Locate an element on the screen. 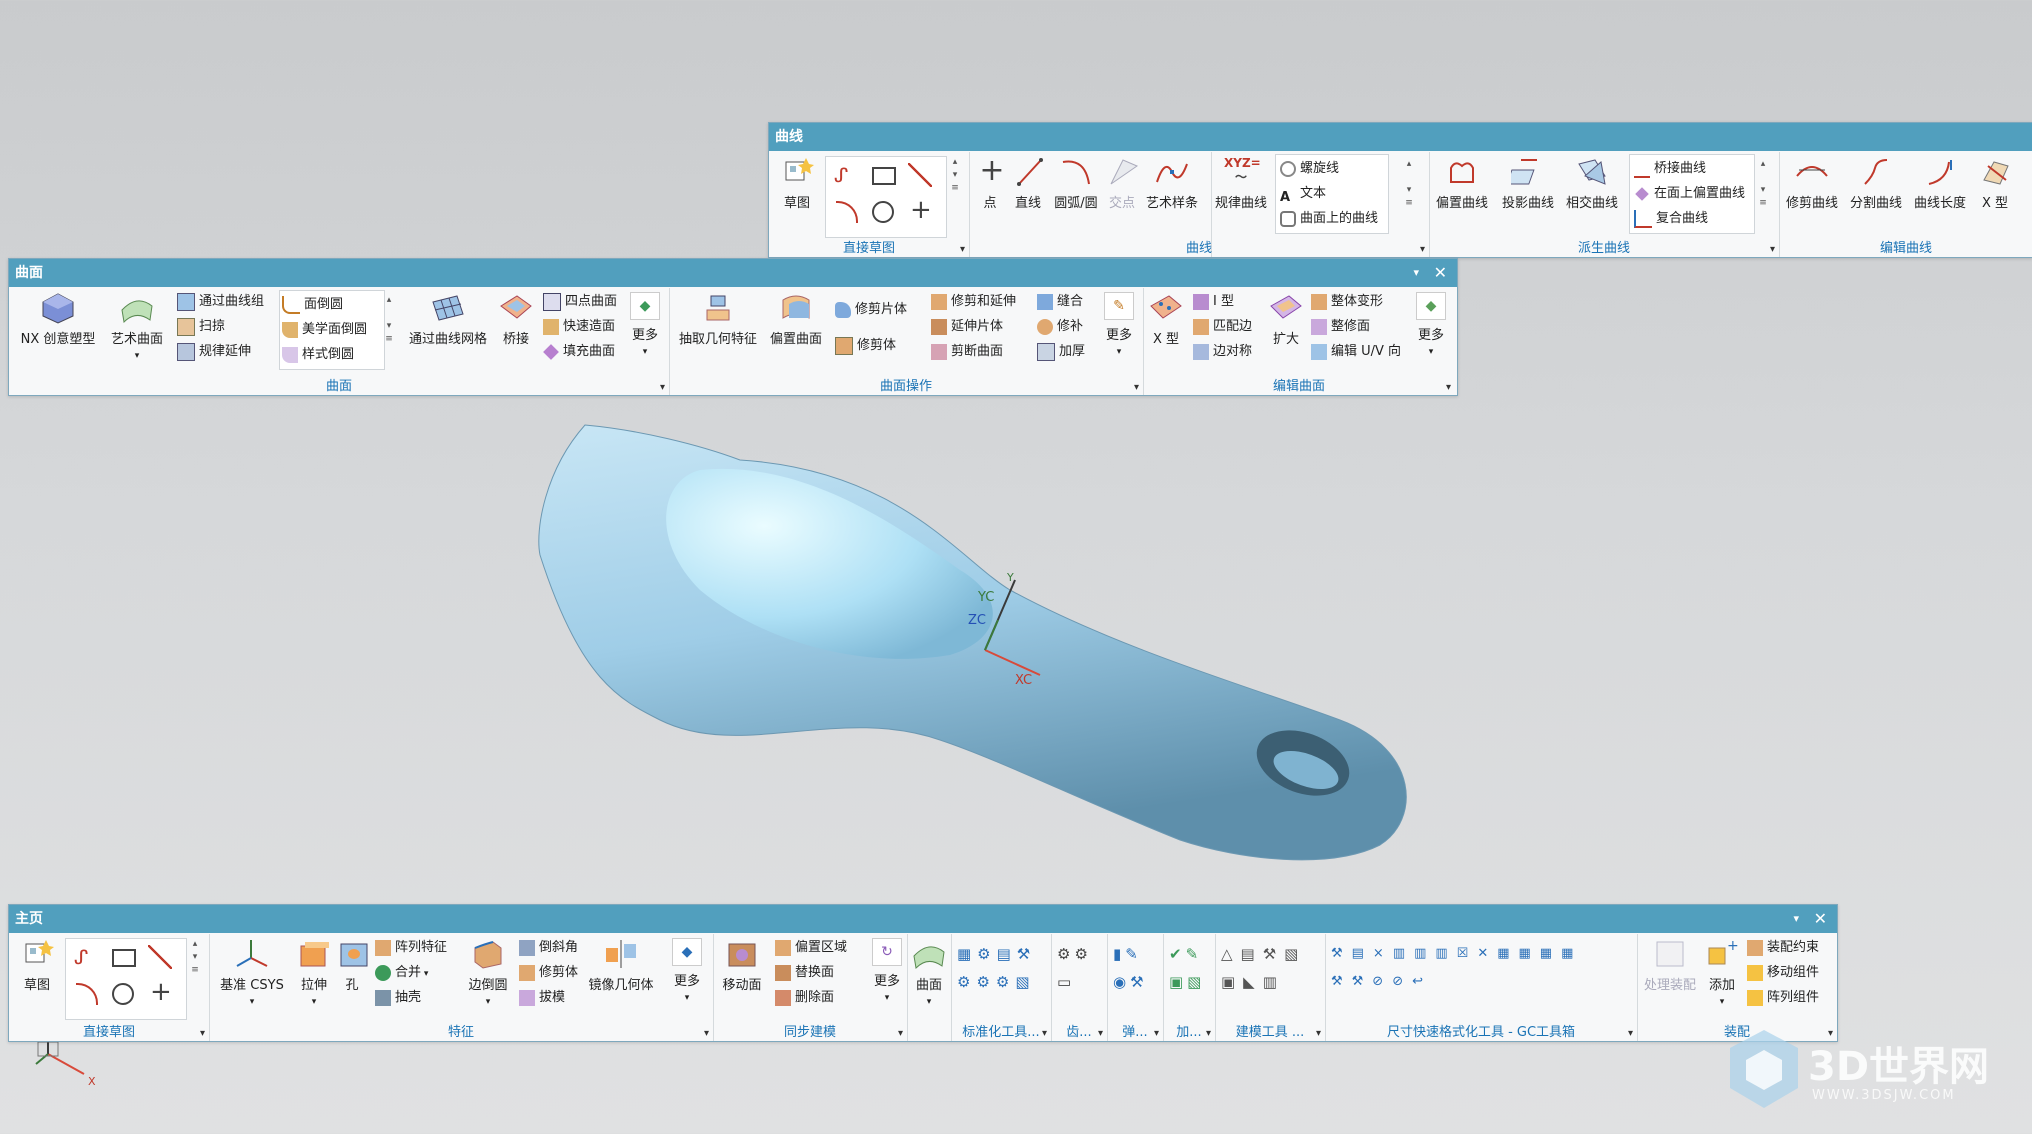 The height and width of the screenshot is (1134, 2032). styled-blend-button: 样式倒圆 is located at coordinates (318, 355).